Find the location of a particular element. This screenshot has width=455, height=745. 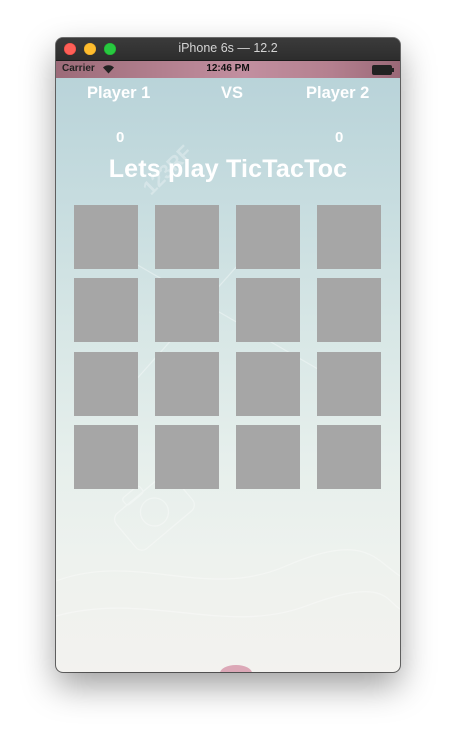

window-title: iPhone 6s — 12.2 is located at coordinates (228, 48).